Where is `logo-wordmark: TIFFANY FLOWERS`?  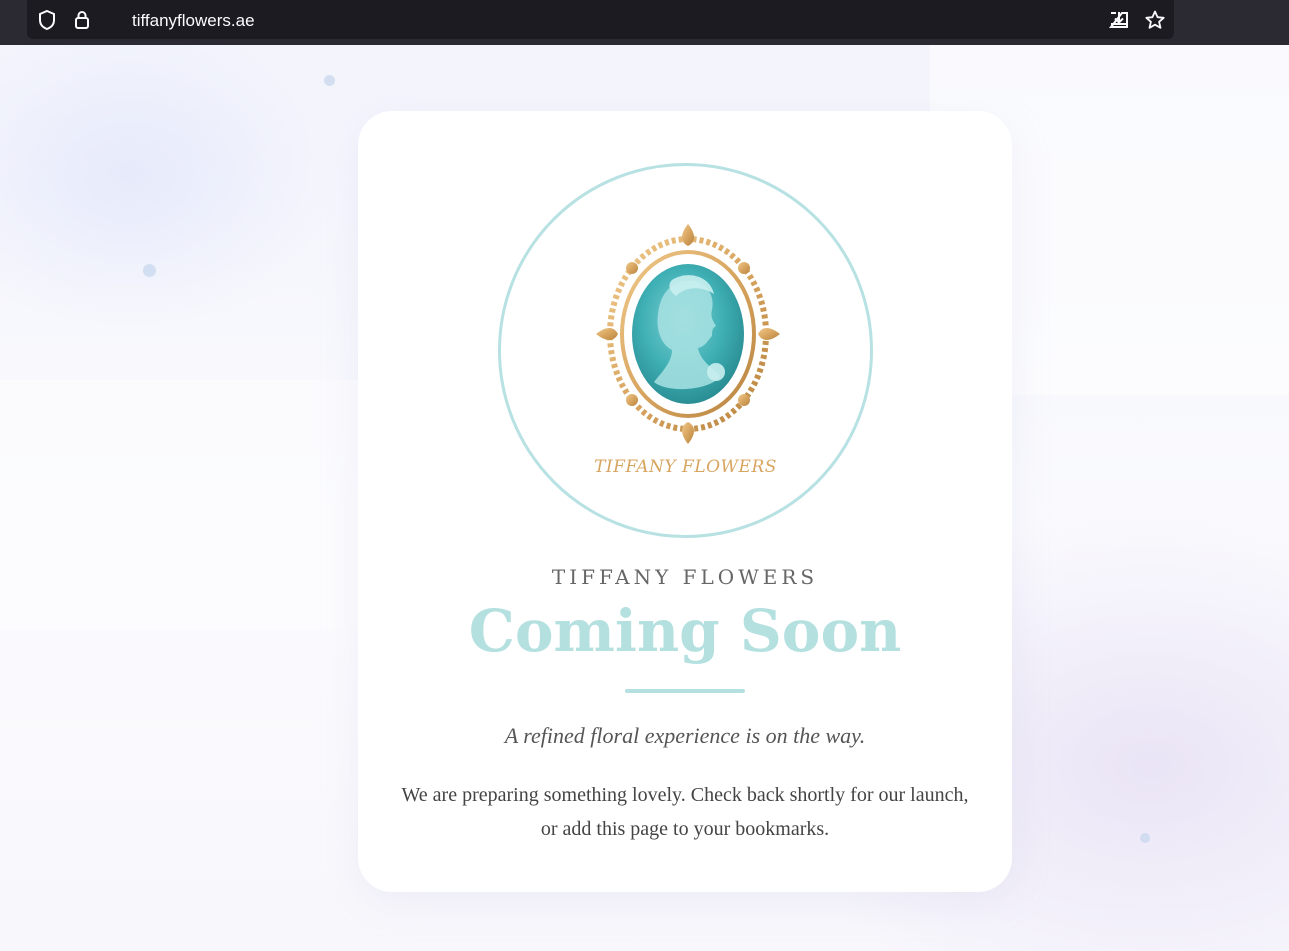 logo-wordmark: TIFFANY FLOWERS is located at coordinates (685, 467).